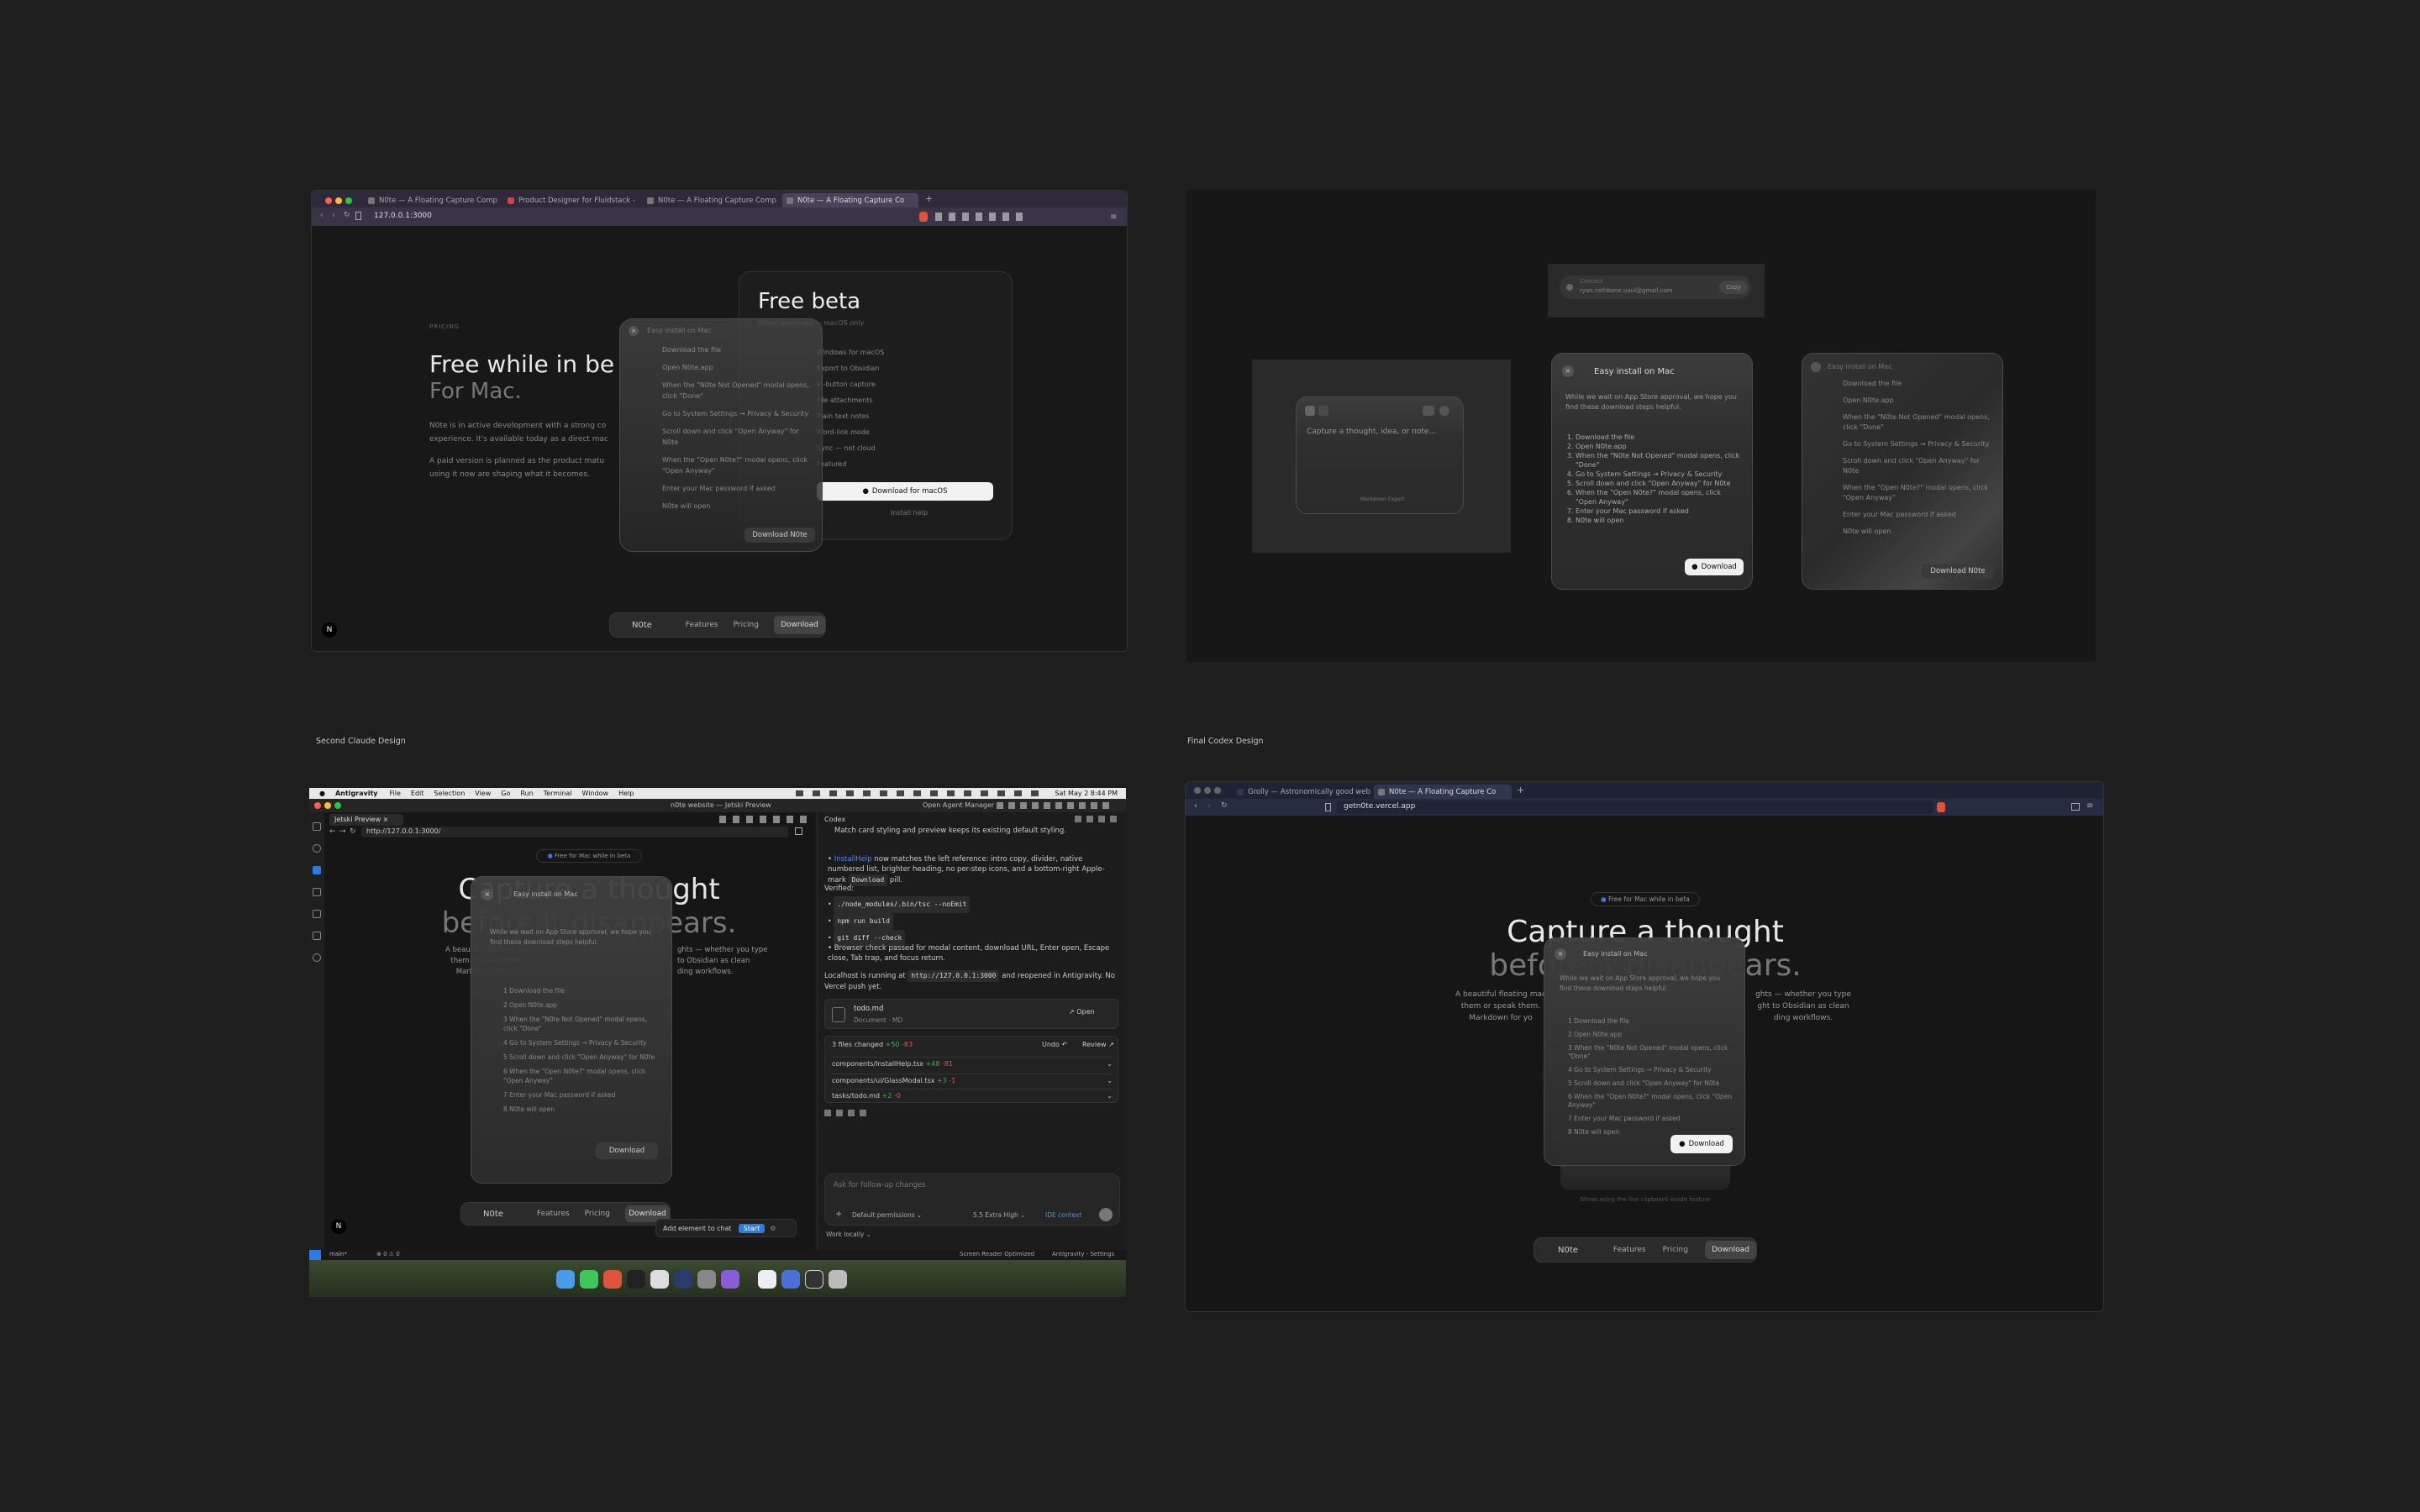  What do you see at coordinates (571, 200) in the screenshot?
I see `browser-tab: Product Designer for Fluidstack -` at bounding box center [571, 200].